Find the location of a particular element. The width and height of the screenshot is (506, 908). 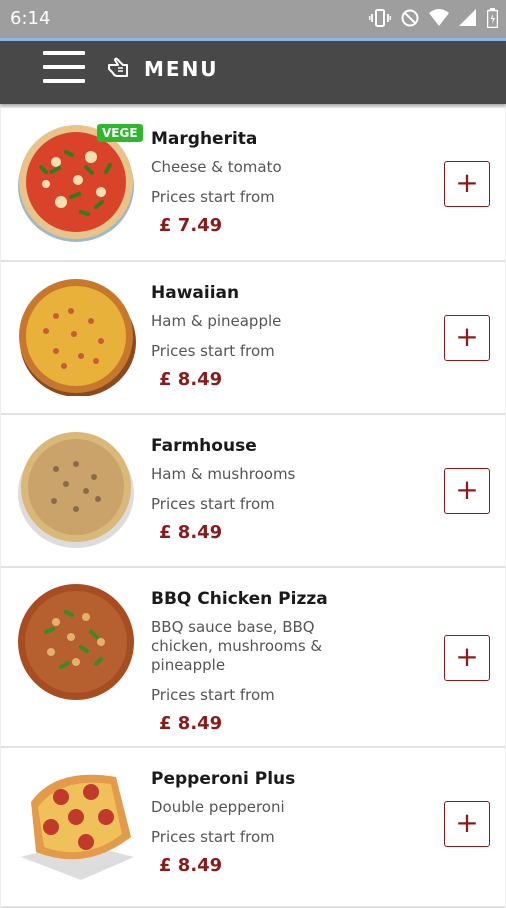

status-icons is located at coordinates (433, 18).